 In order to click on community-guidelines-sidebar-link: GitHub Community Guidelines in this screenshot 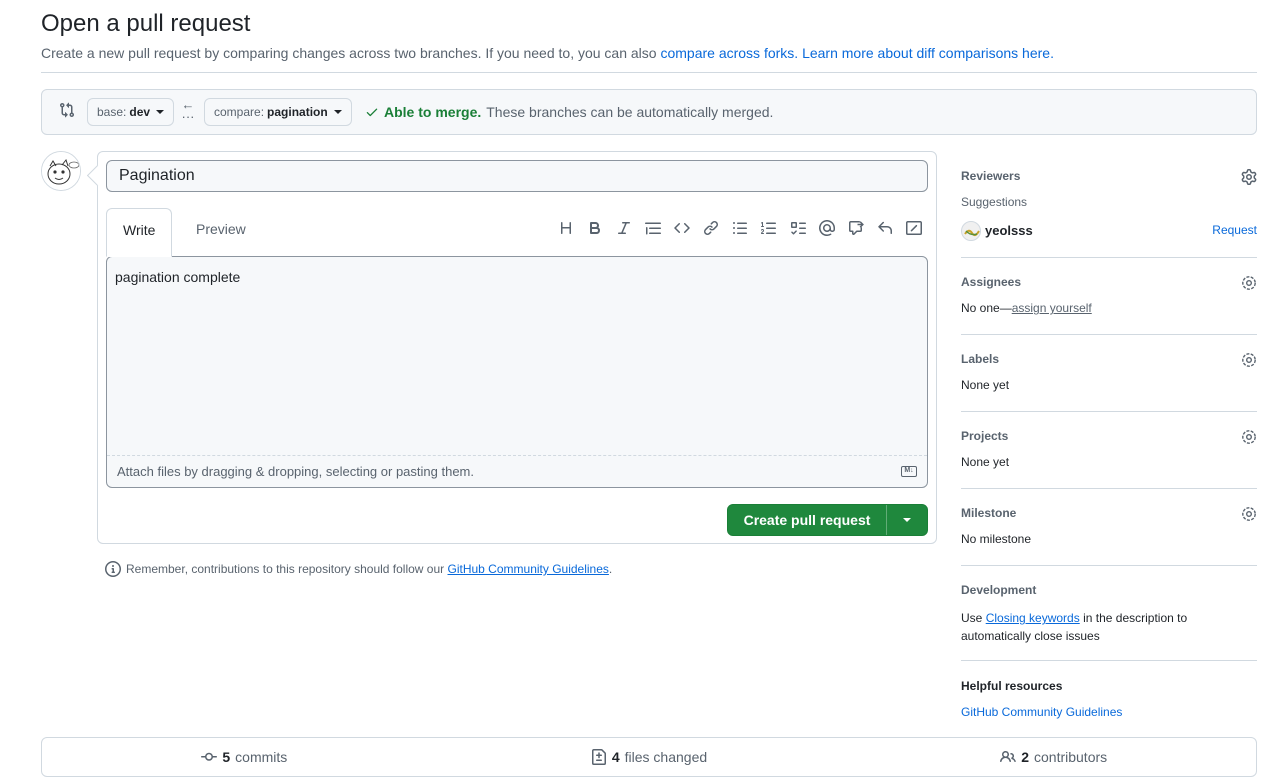, I will do `click(1041, 712)`.